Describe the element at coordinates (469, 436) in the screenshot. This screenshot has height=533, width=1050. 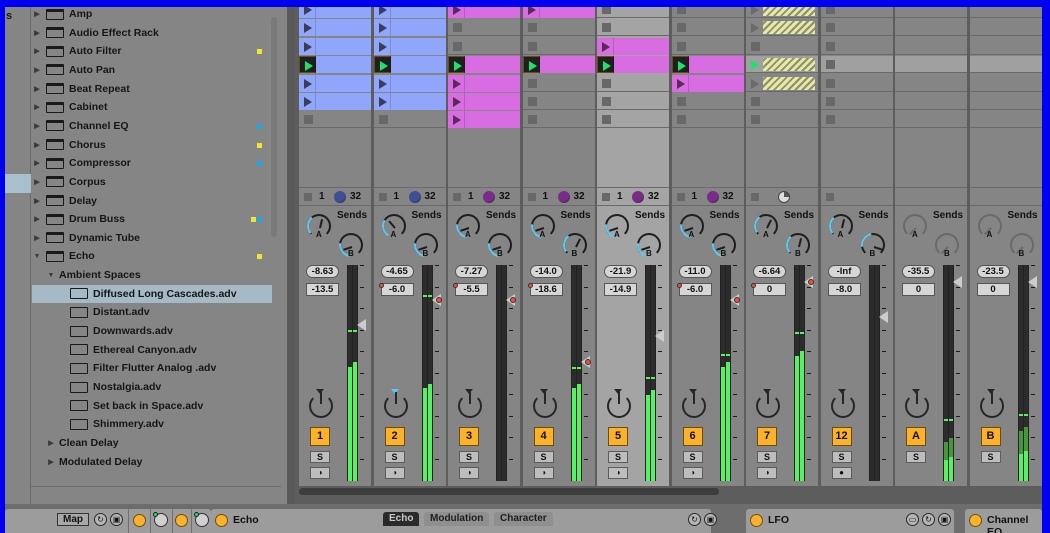
I see `track-activator-button: 3` at that location.